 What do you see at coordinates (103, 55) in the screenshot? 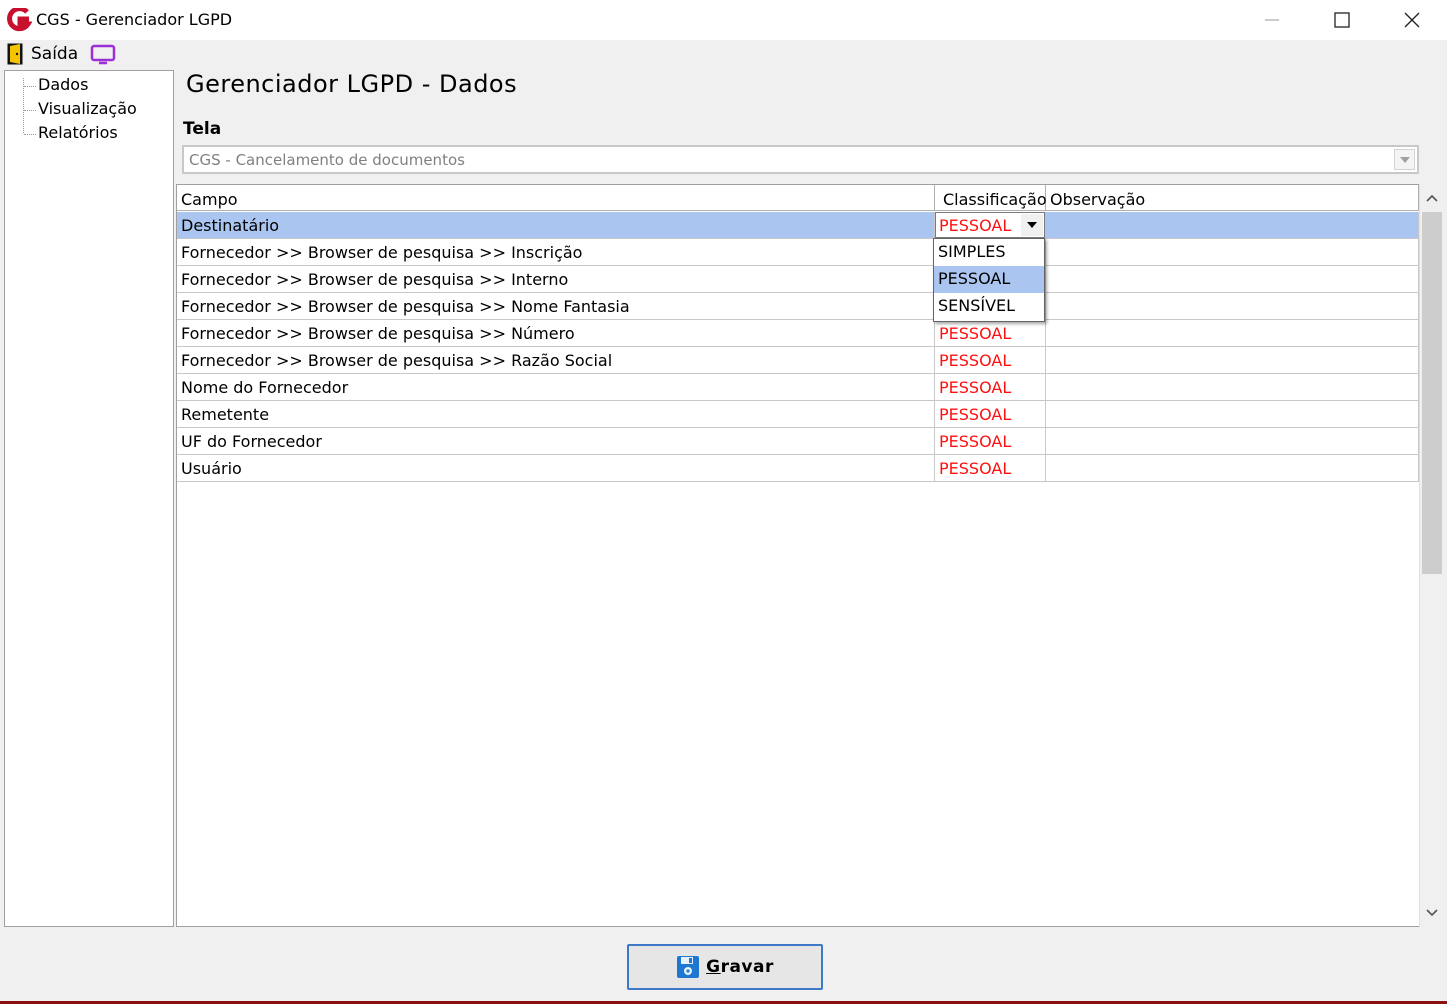
I see `monitor-icon` at bounding box center [103, 55].